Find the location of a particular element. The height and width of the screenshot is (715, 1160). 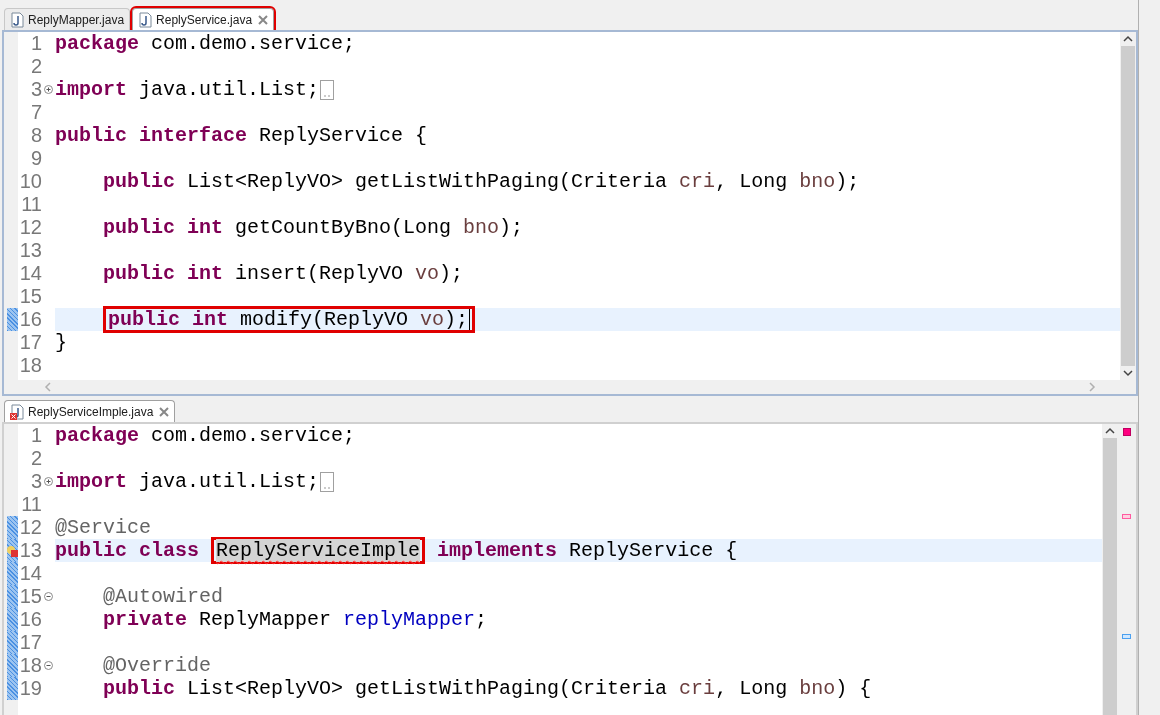

code-text: public class is located at coordinates (128, 550).